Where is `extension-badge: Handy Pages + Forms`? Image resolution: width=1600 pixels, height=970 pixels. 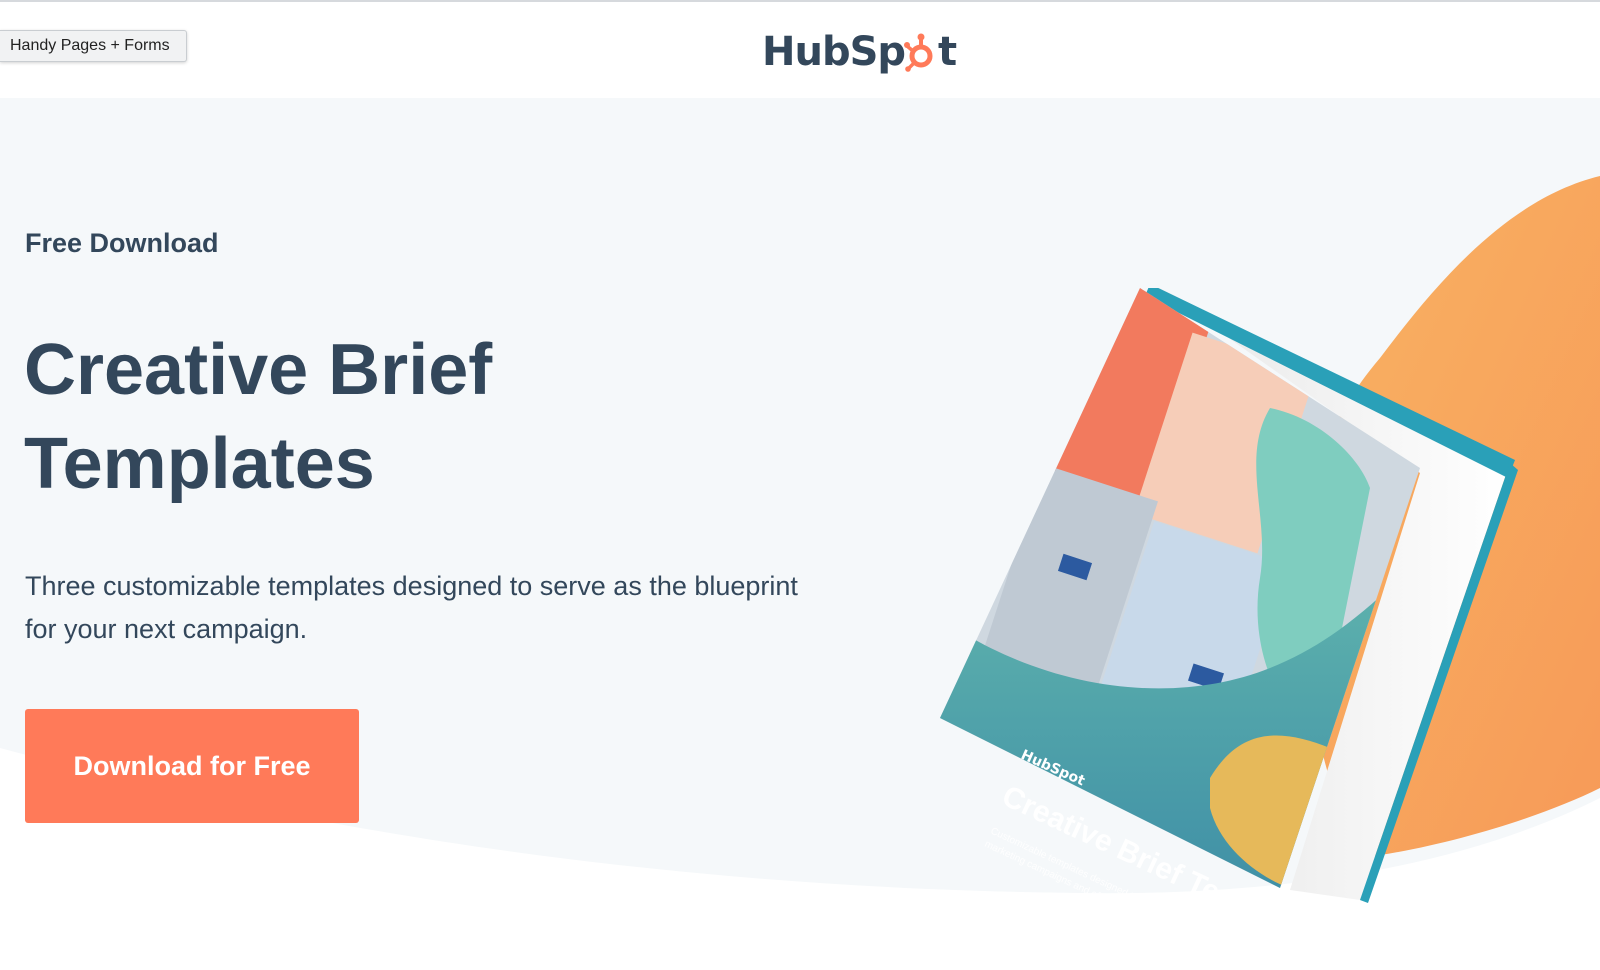 extension-badge: Handy Pages + Forms is located at coordinates (93, 46).